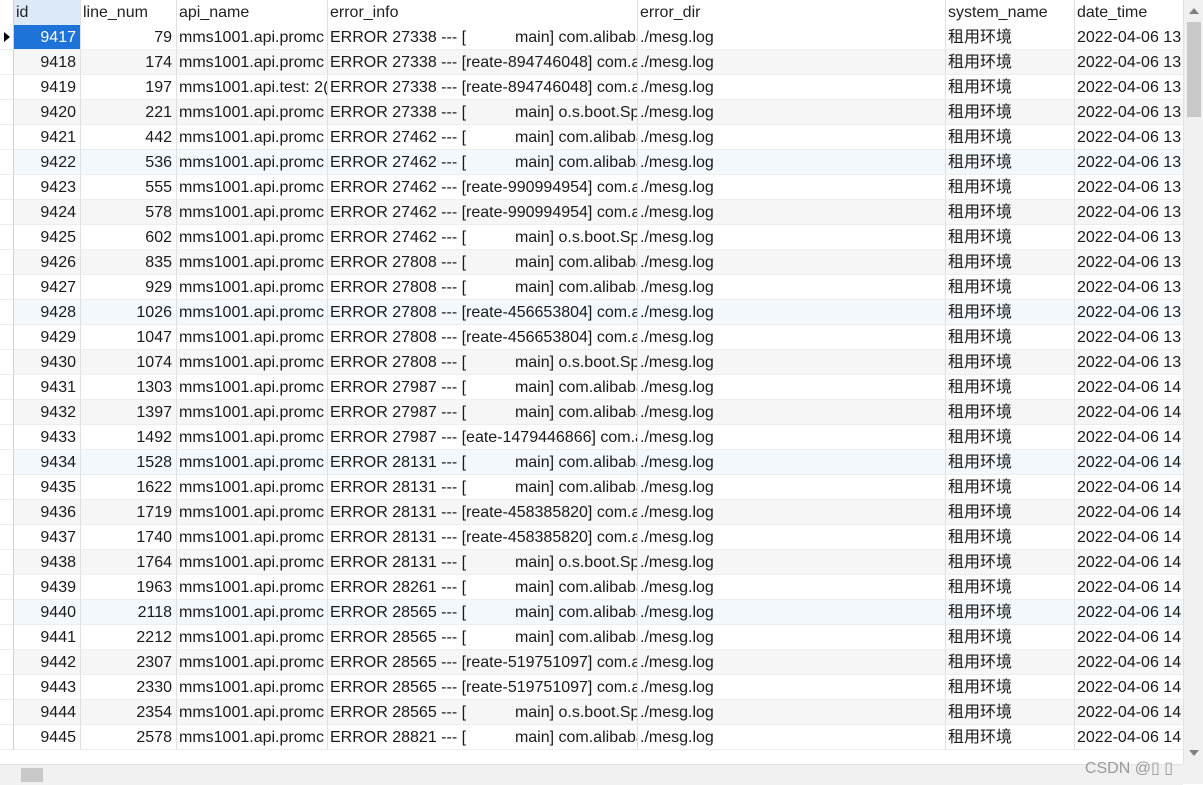 The image size is (1203, 785). What do you see at coordinates (129, 337) in the screenshot?
I see `cell-line-num: 1047` at bounding box center [129, 337].